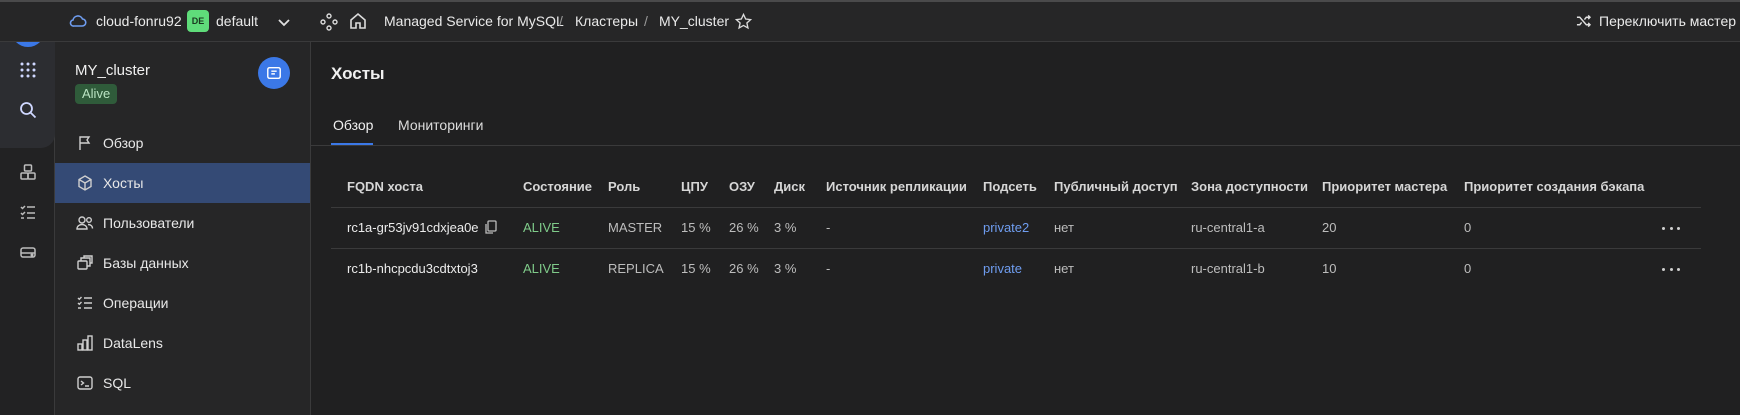  Describe the element at coordinates (1329, 227) in the screenshot. I see `host-master-priority: 20` at that location.